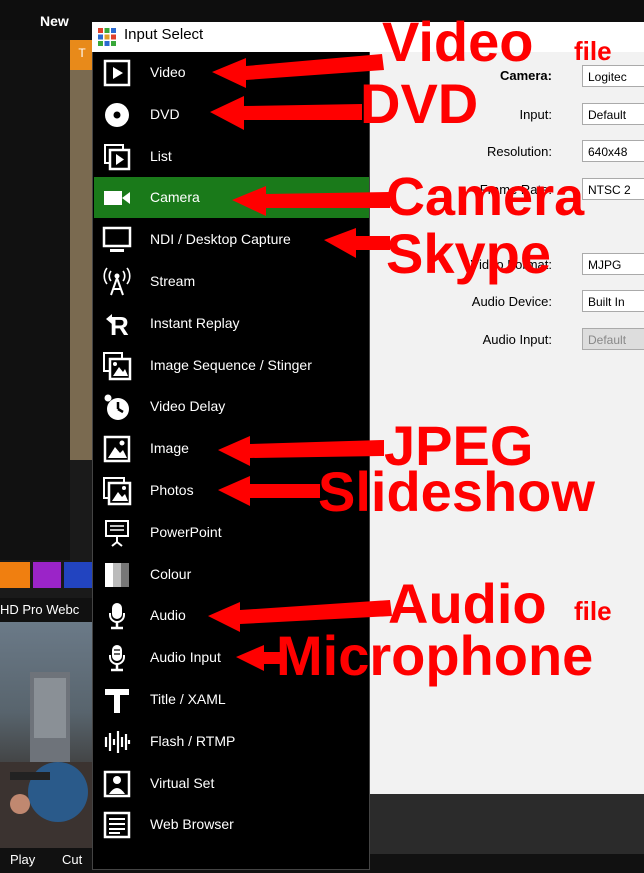 This screenshot has height=873, width=644. I want to click on menu-item-flash-rtmp: Flash / RTMP, so click(231, 741).